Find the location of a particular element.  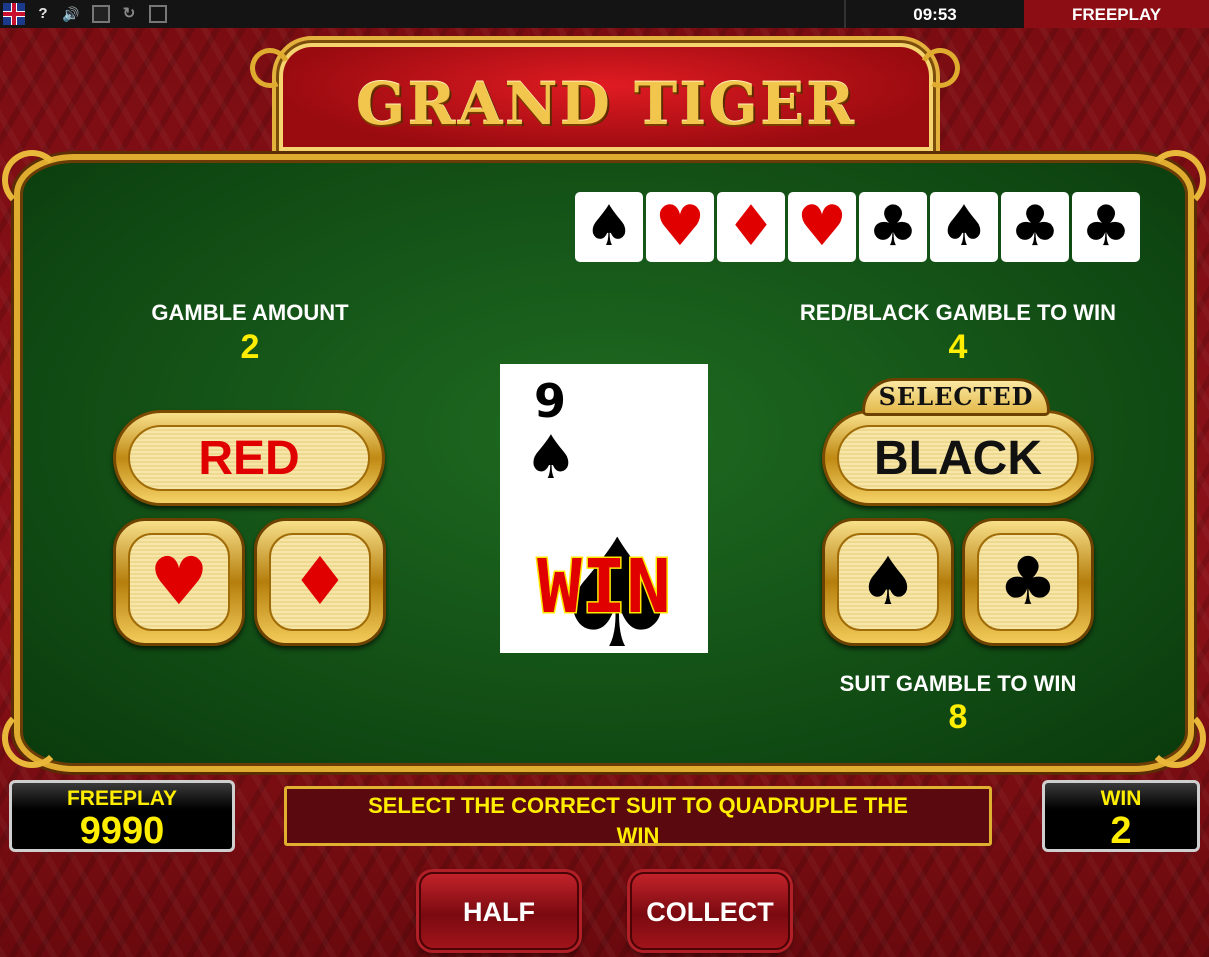

club-icon: ♣ is located at coordinates (1028, 582).